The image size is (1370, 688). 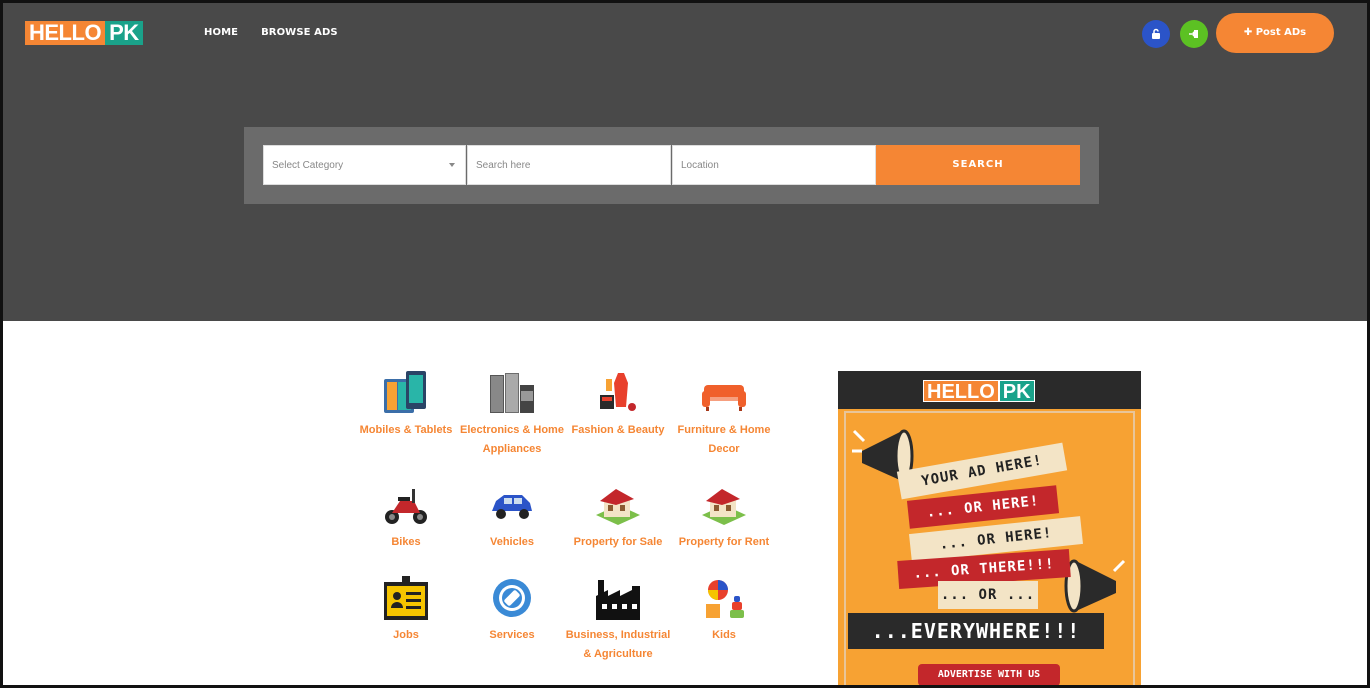 What do you see at coordinates (618, 430) in the screenshot?
I see `category-label: Fashion & Beauty` at bounding box center [618, 430].